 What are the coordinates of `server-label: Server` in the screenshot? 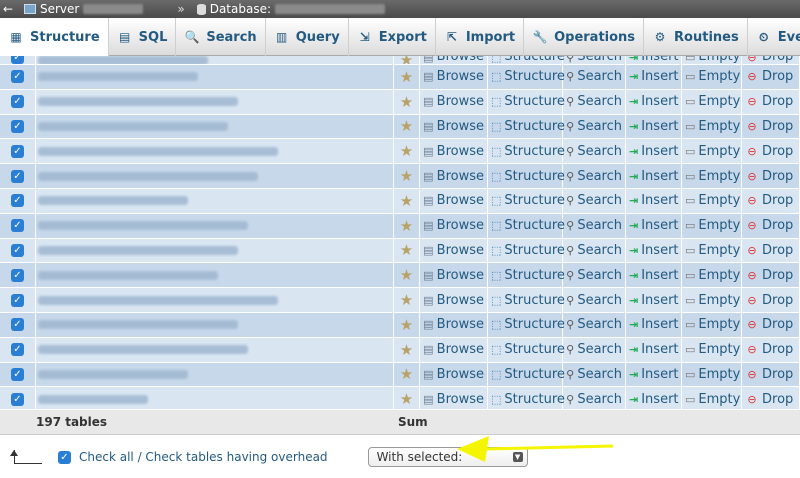 It's located at (59, 9).